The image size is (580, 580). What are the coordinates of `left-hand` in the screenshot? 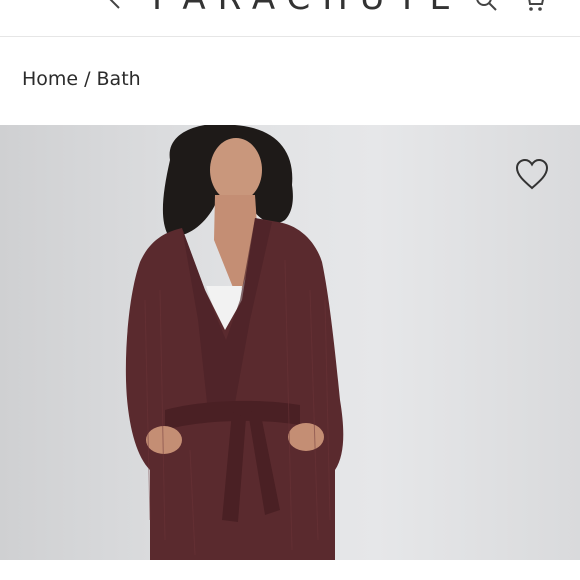 It's located at (164, 440).